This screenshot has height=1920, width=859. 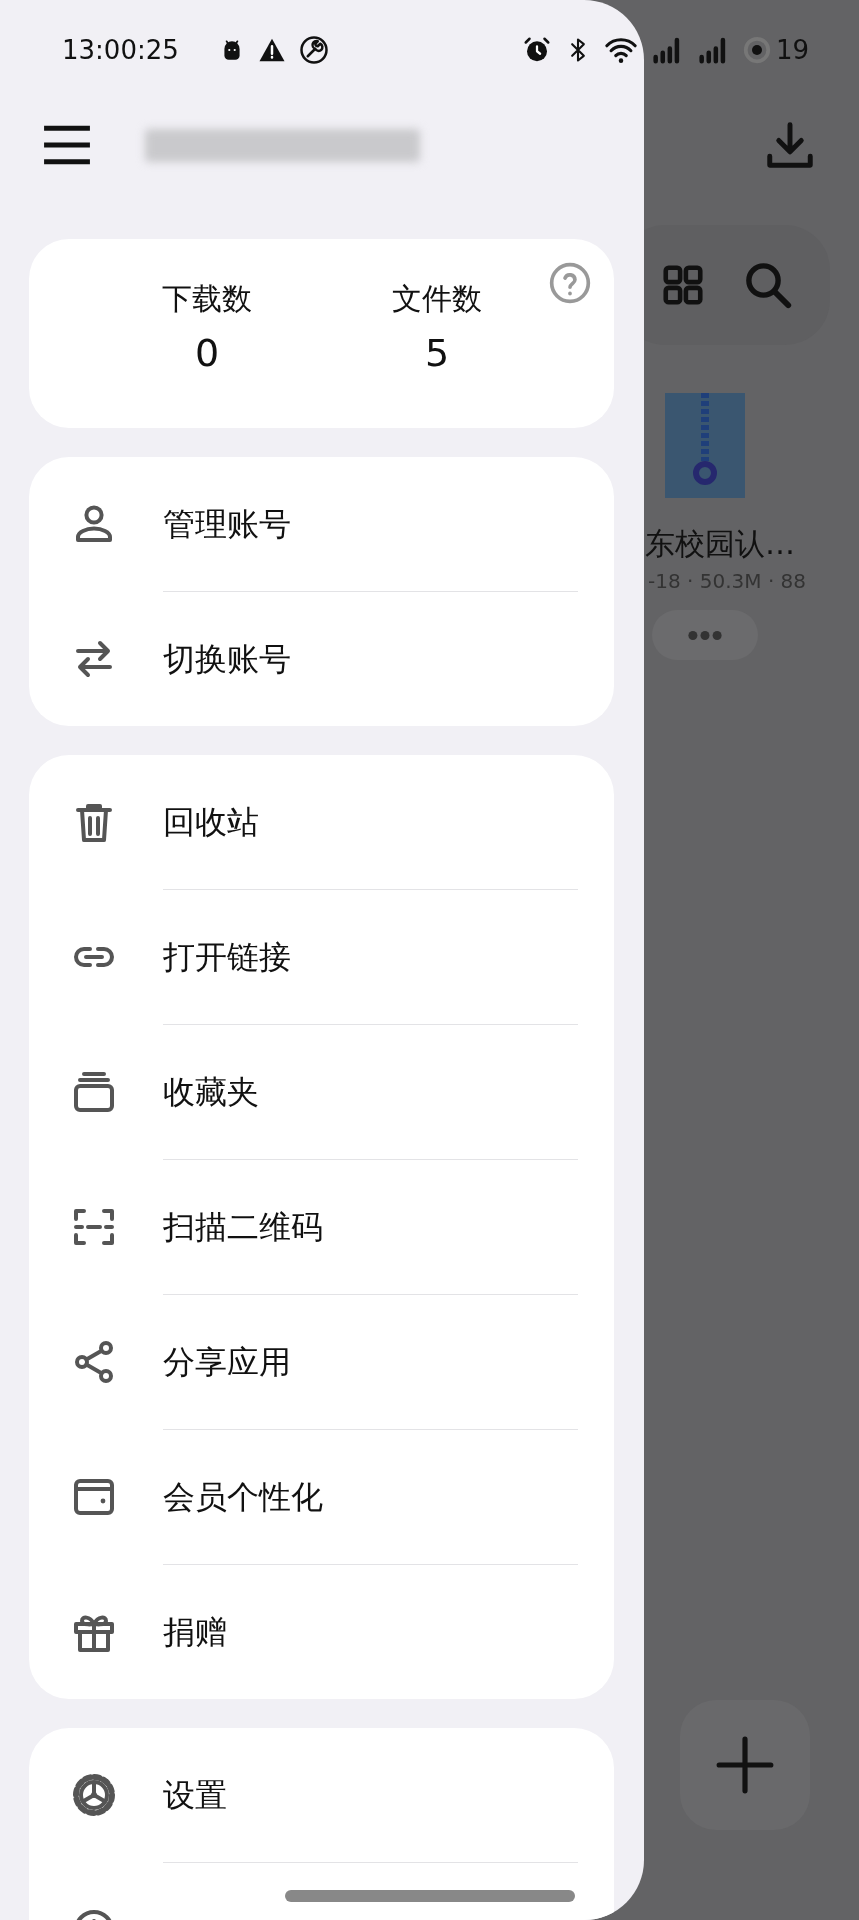 I want to click on battery-ring-icon, so click(x=756, y=50).